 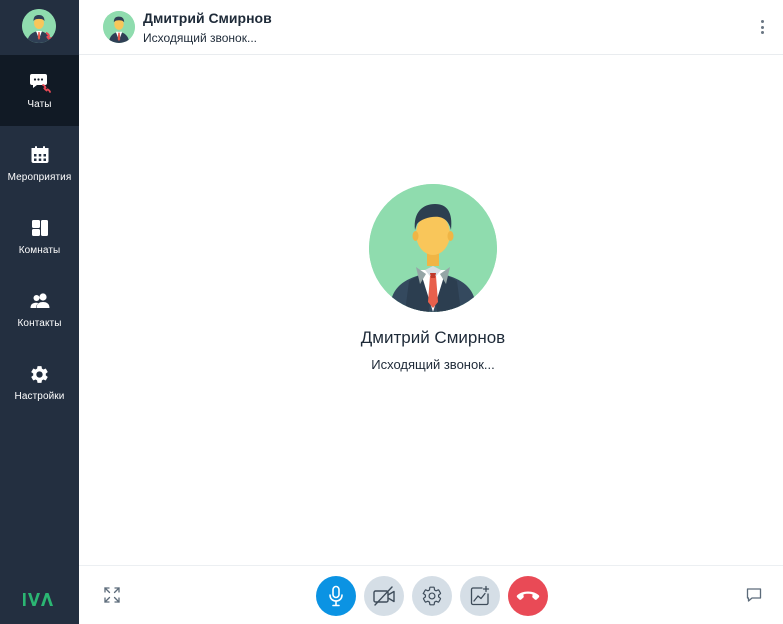 What do you see at coordinates (40, 155) in the screenshot?
I see `calendar-icon` at bounding box center [40, 155].